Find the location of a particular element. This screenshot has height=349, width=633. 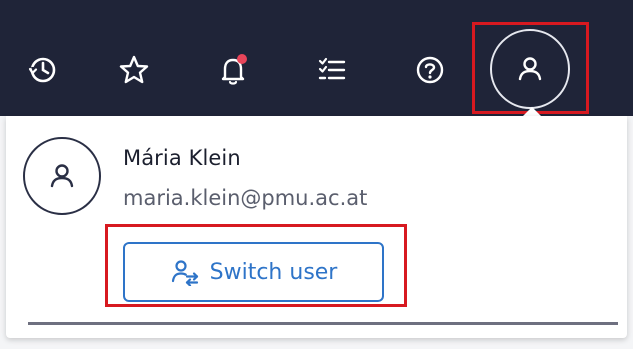

account-menu-button is located at coordinates (530, 69).